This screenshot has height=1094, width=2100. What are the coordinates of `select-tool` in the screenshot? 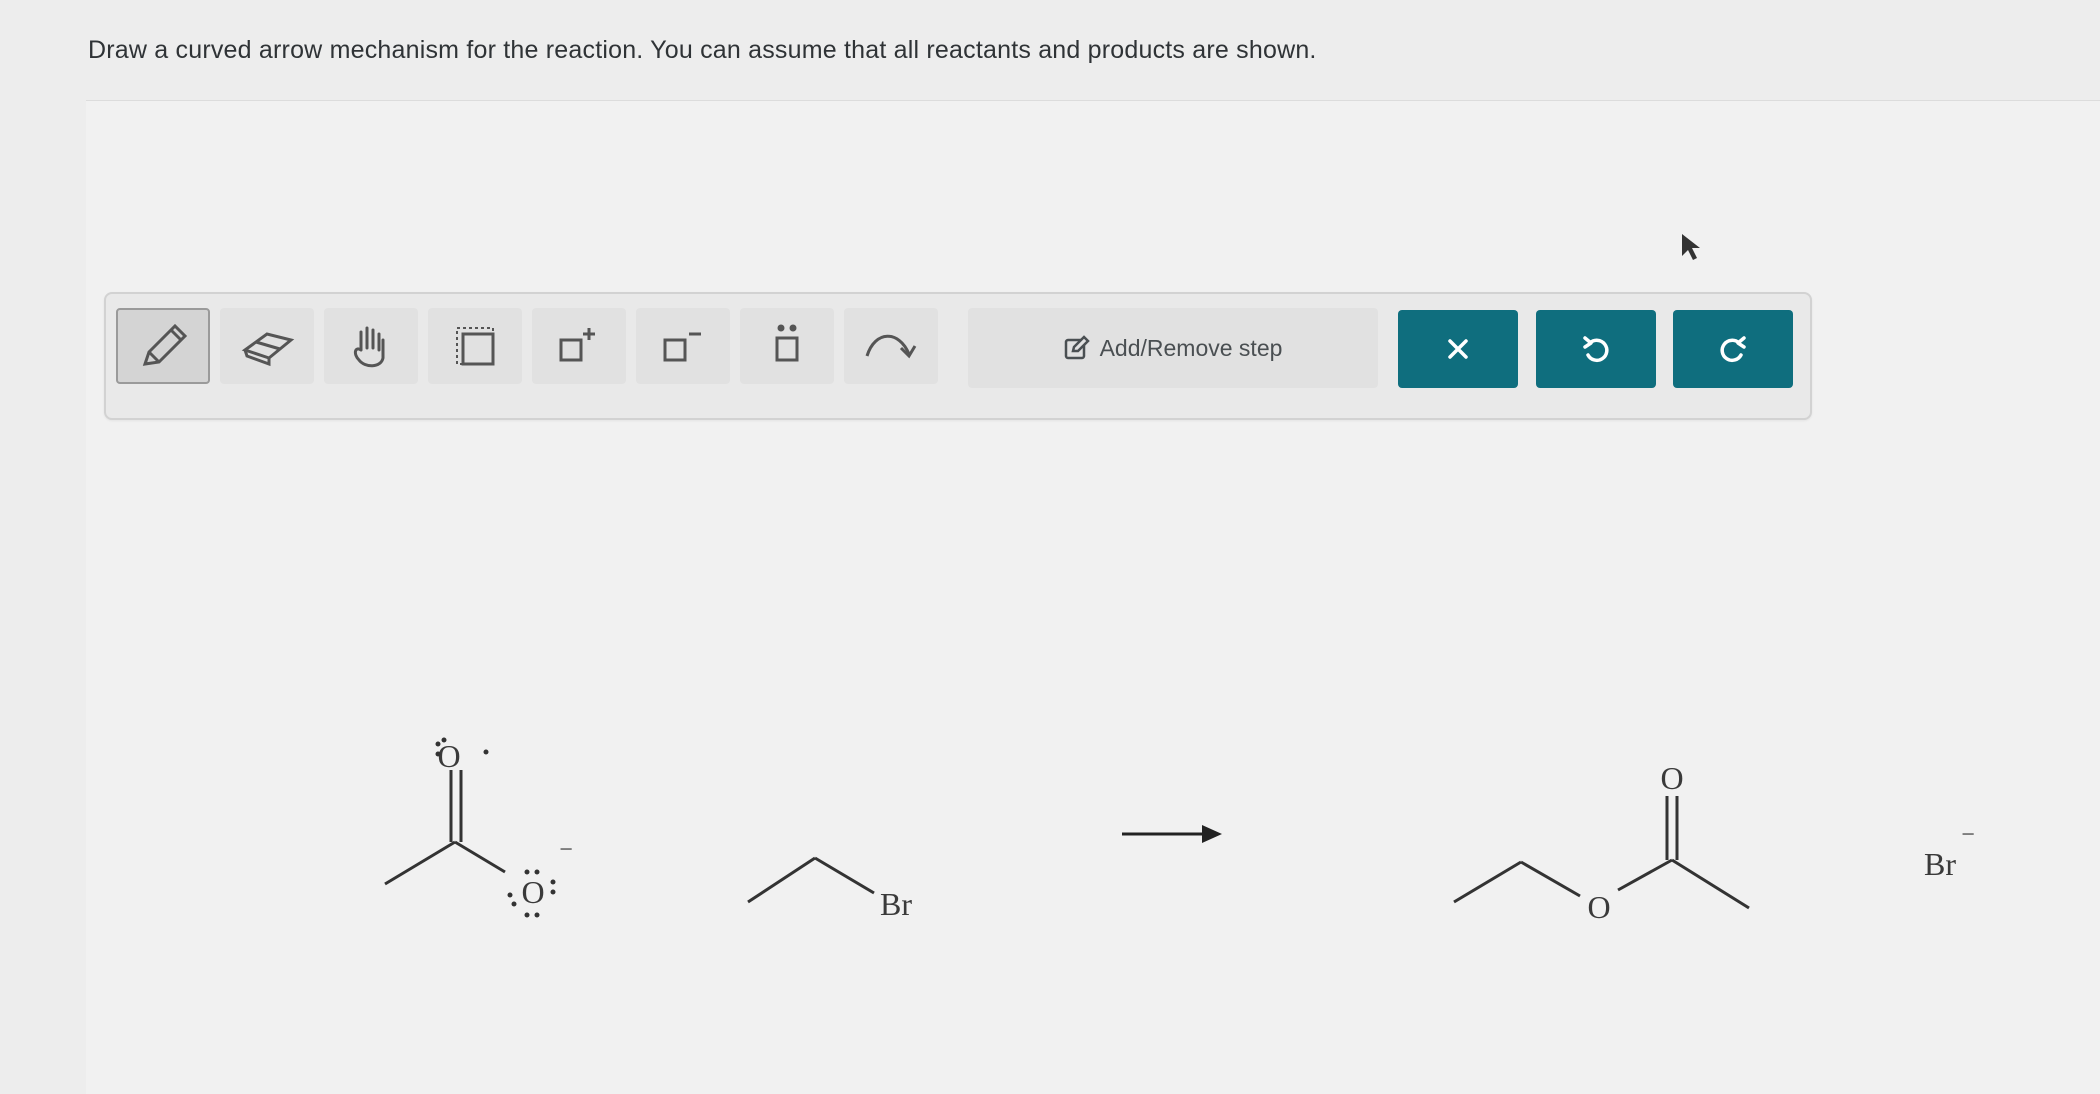 It's located at (475, 346).